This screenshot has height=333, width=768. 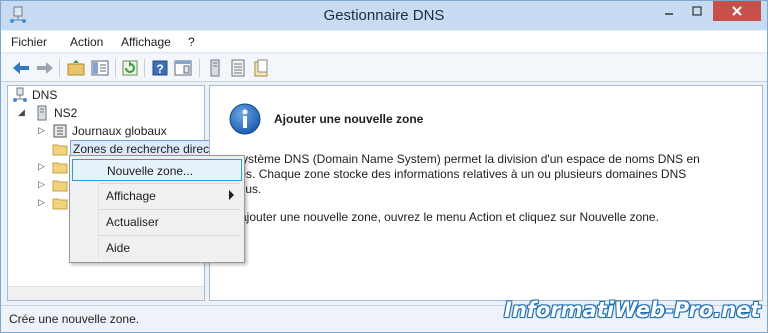 I want to click on forward-button, so click(x=45, y=68).